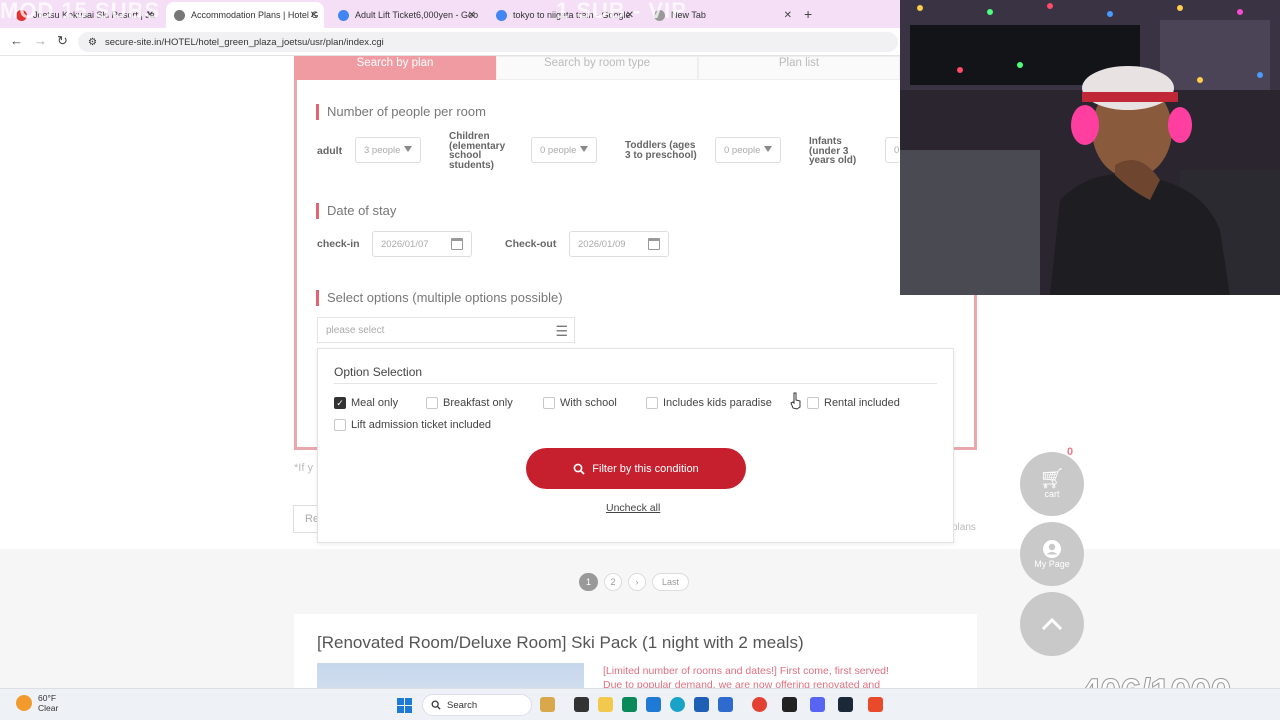 The image size is (1280, 720). What do you see at coordinates (795, 401) in the screenshot?
I see `hand-cursor-icon` at bounding box center [795, 401].